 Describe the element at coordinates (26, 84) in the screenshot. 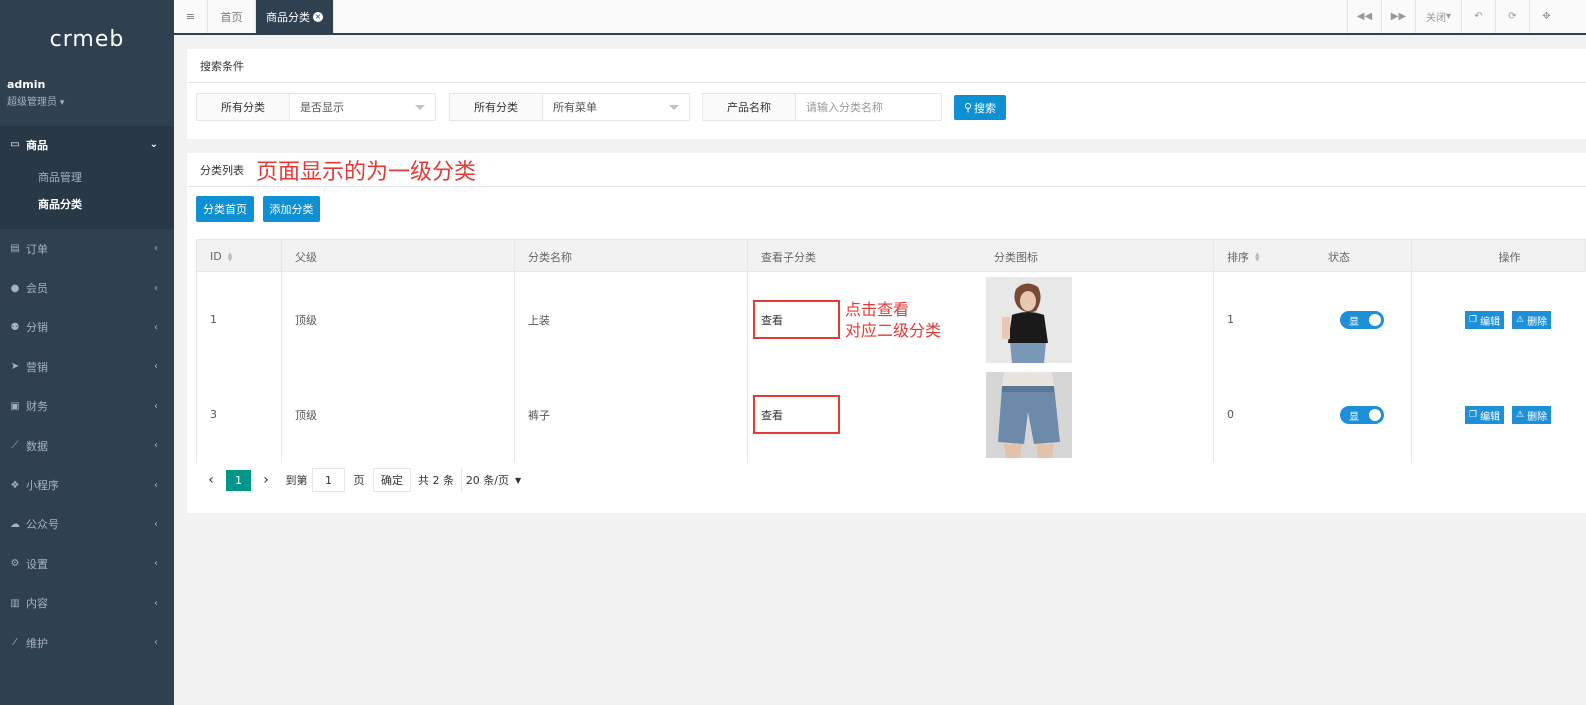

I see `user-name: admin` at that location.